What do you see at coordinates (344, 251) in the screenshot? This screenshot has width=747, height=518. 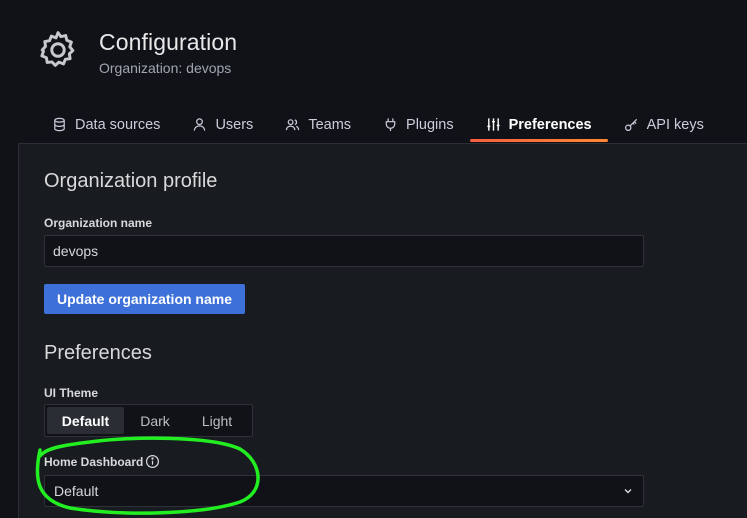 I see `org-name-input: devops` at bounding box center [344, 251].